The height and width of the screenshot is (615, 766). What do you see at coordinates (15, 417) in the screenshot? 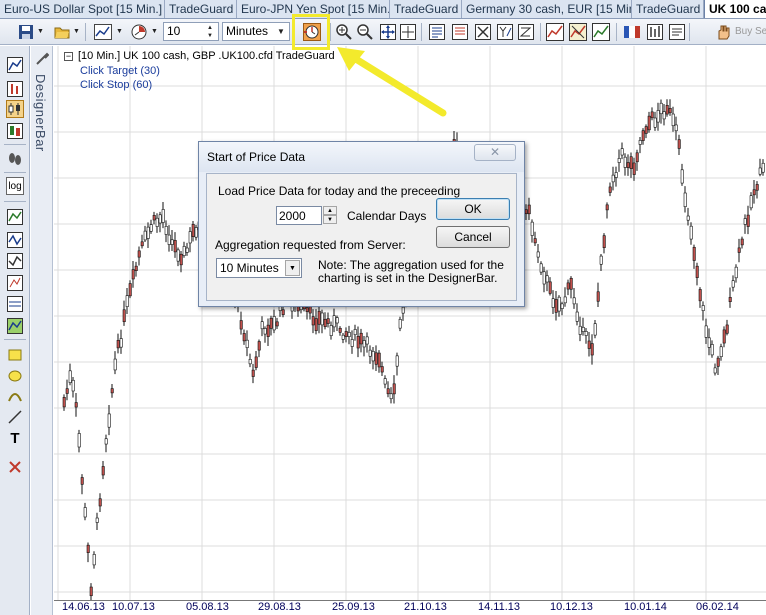
I see `trendline-tool-icon` at bounding box center [15, 417].